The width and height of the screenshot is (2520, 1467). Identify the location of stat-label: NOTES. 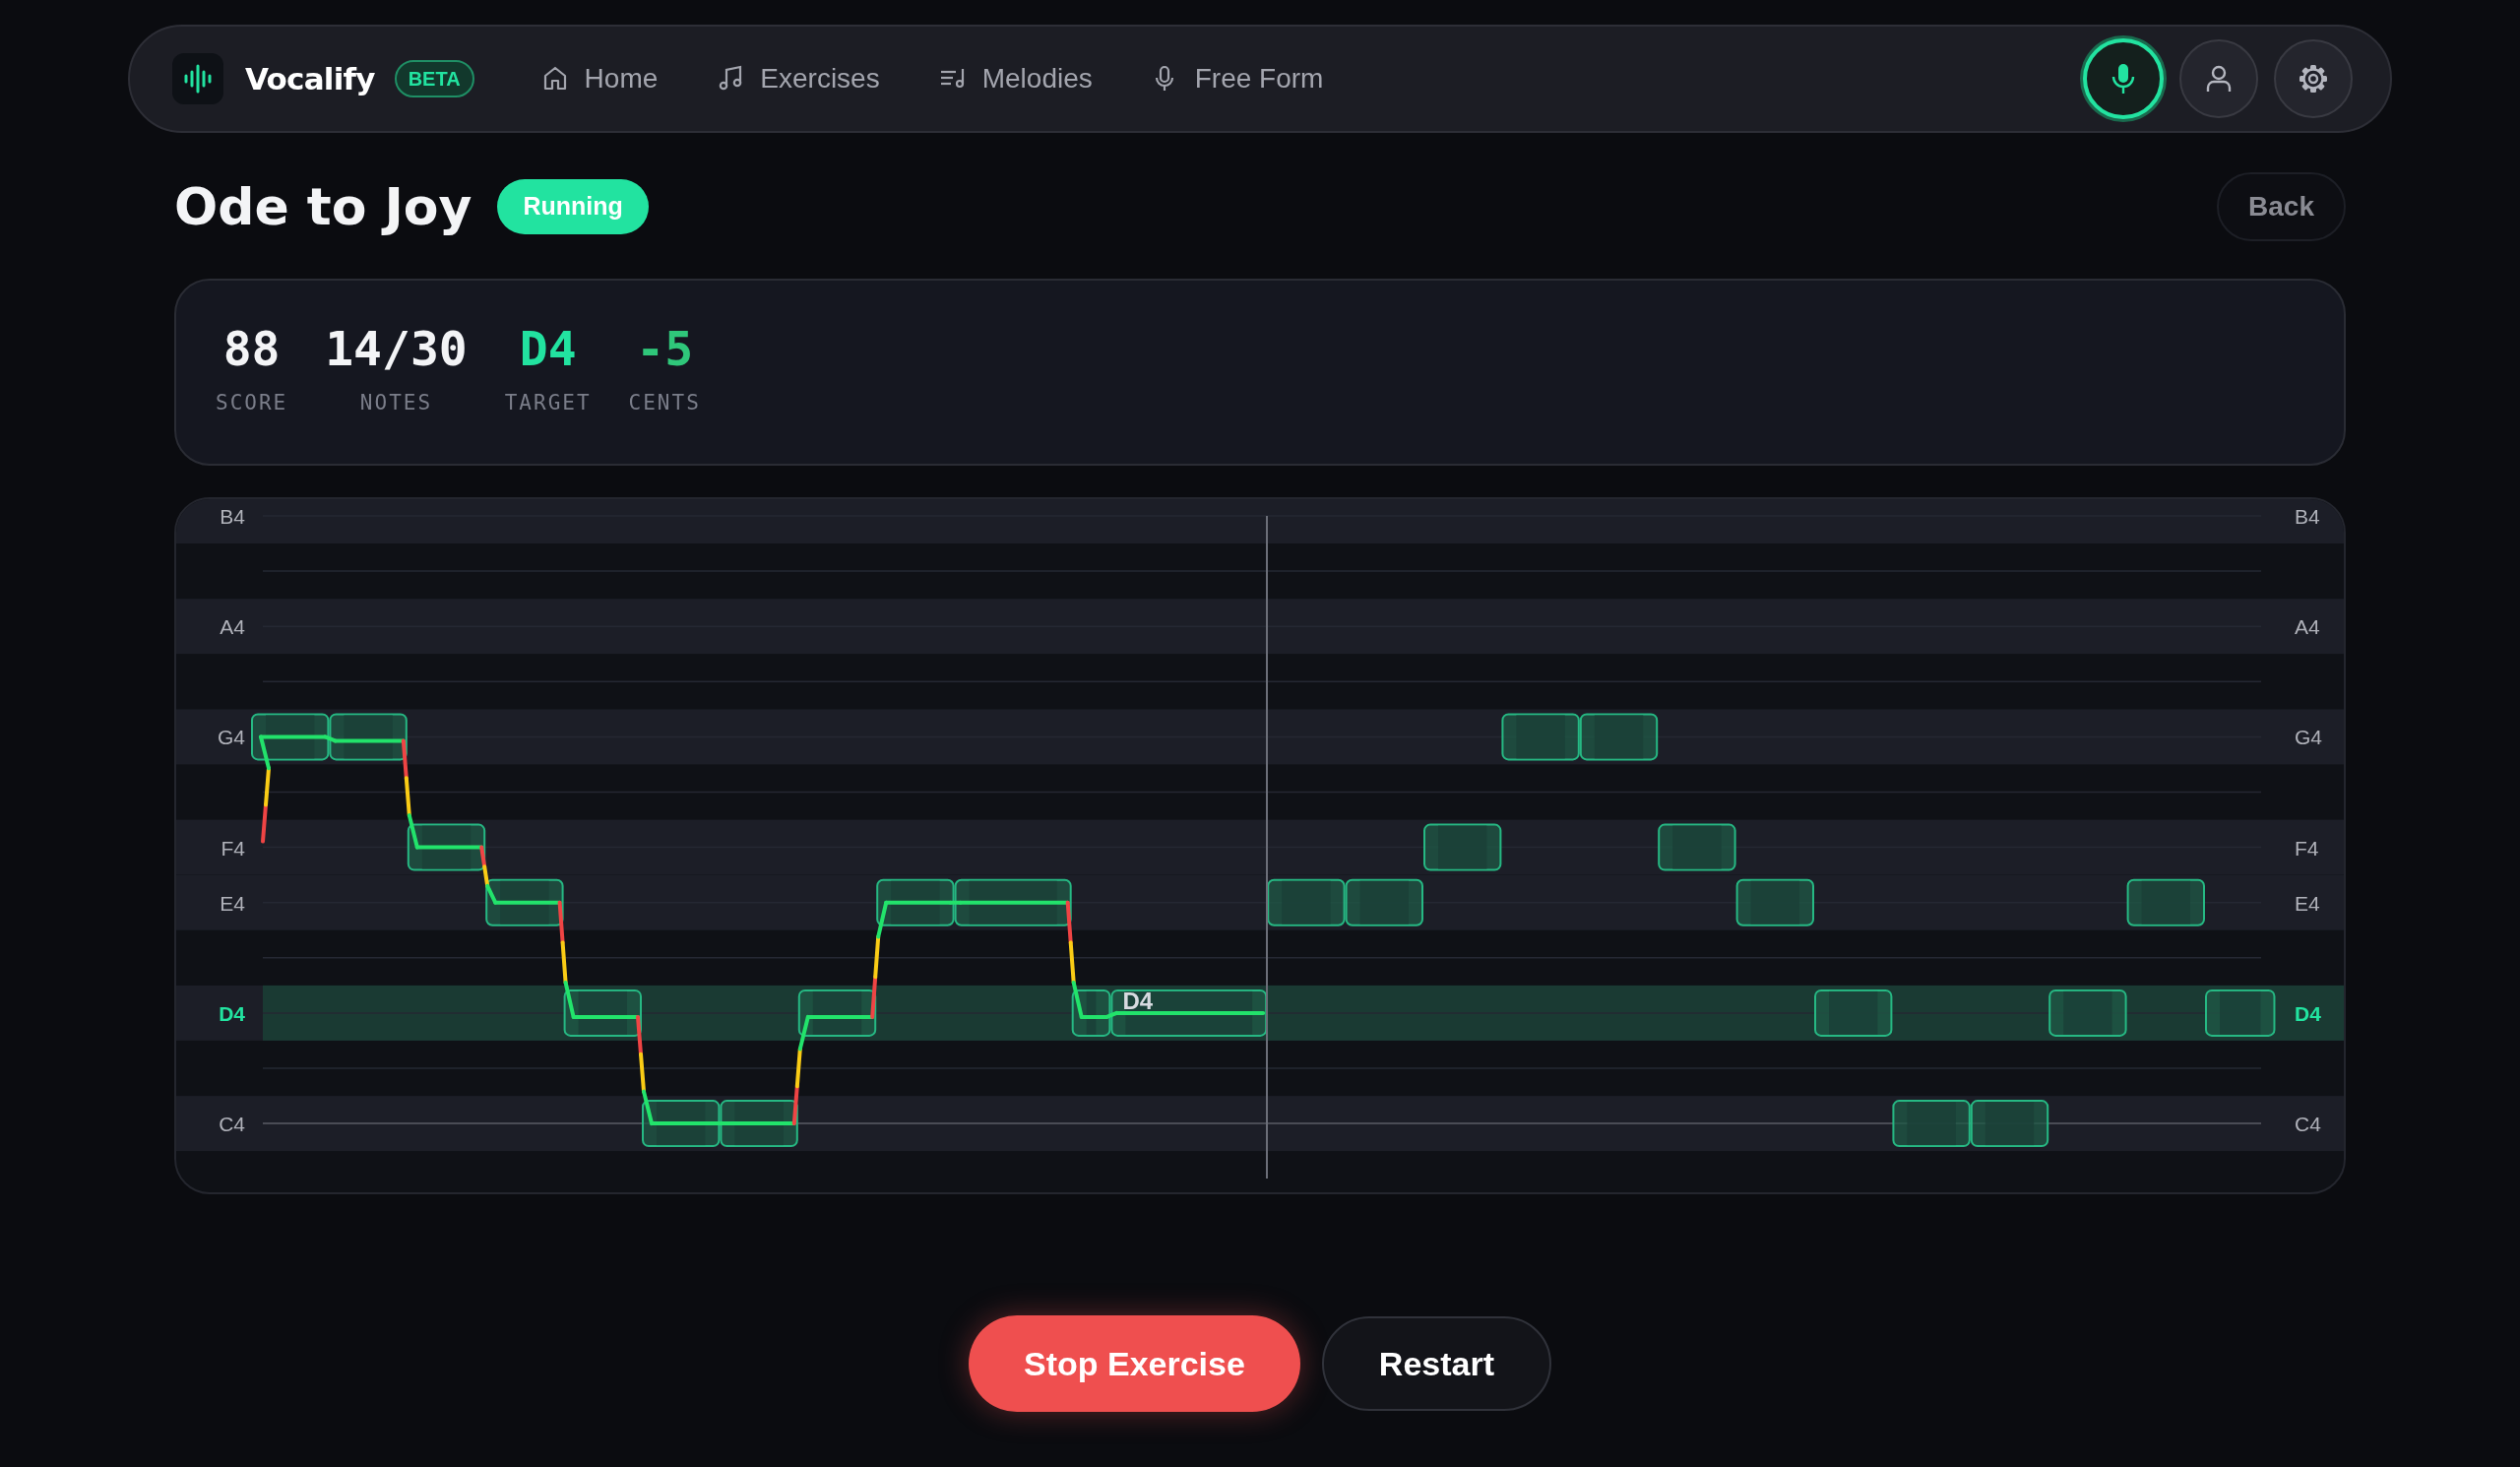
(396, 403).